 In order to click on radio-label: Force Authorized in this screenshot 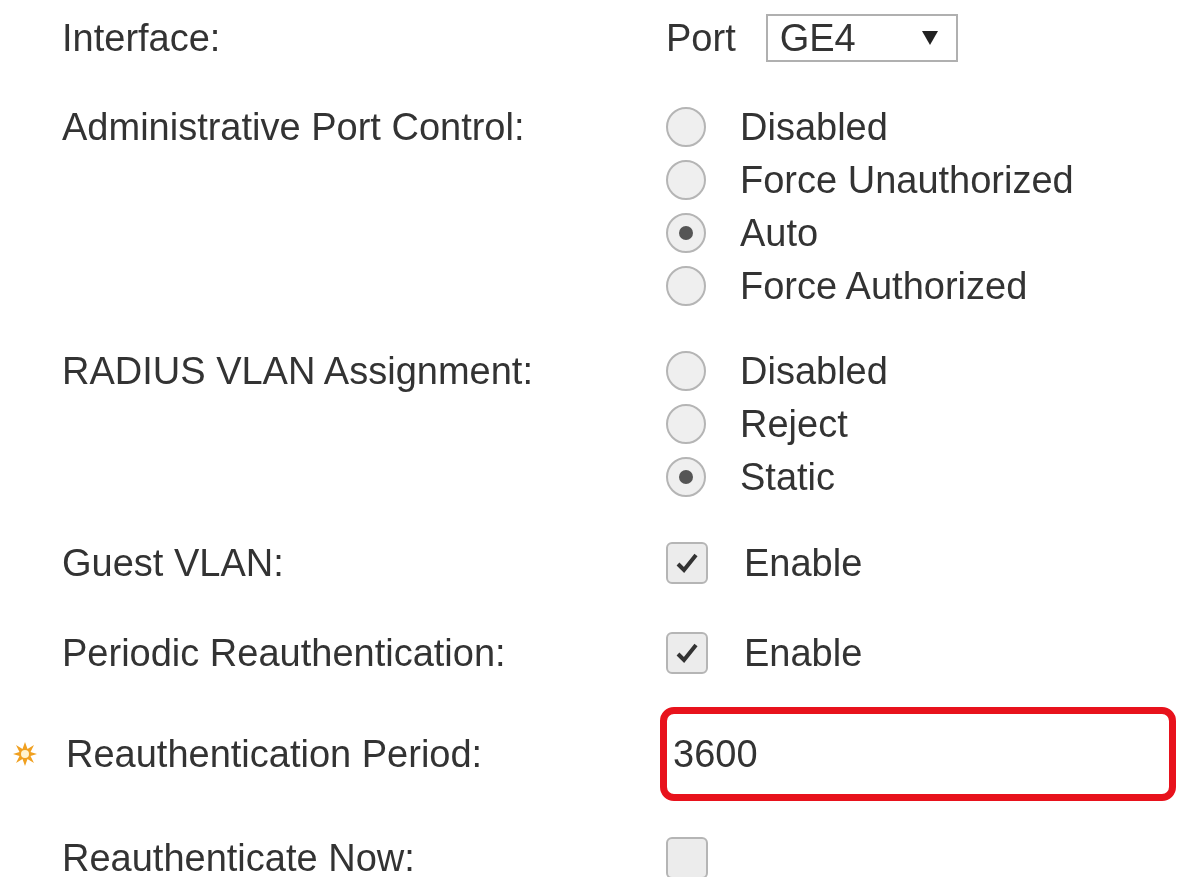, I will do `click(884, 285)`.